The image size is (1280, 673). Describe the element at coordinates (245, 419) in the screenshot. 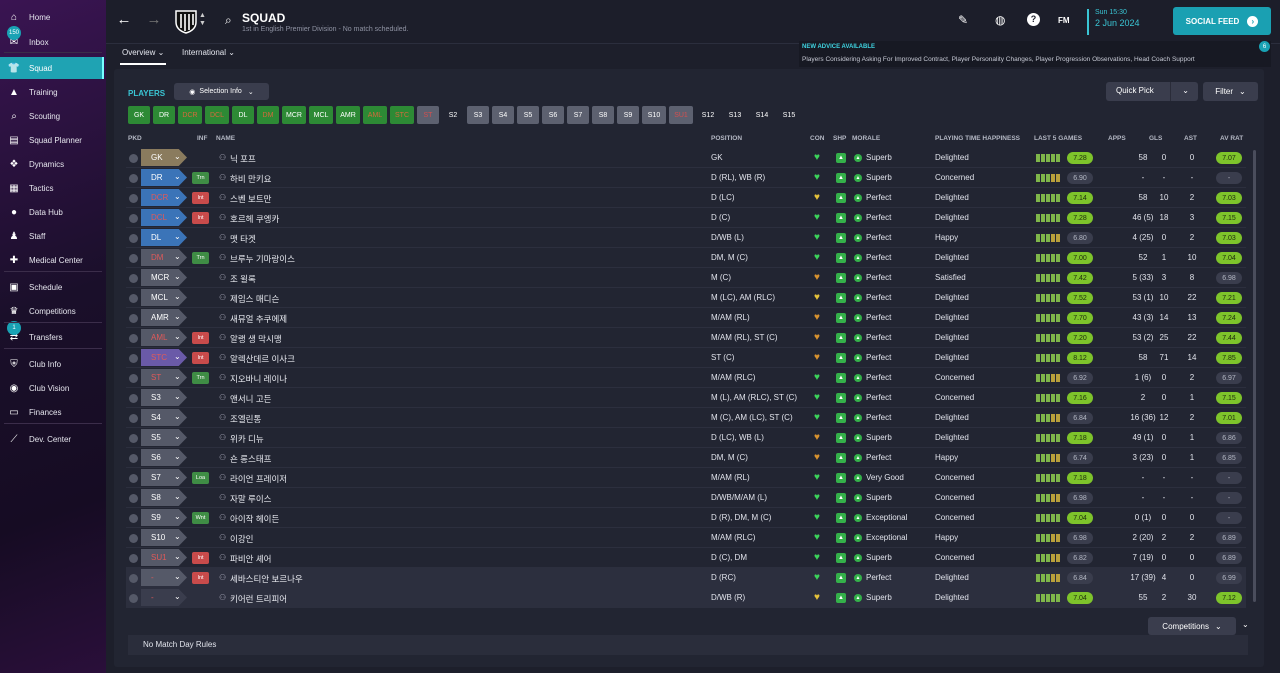

I see `player-name: 조엘린통` at that location.